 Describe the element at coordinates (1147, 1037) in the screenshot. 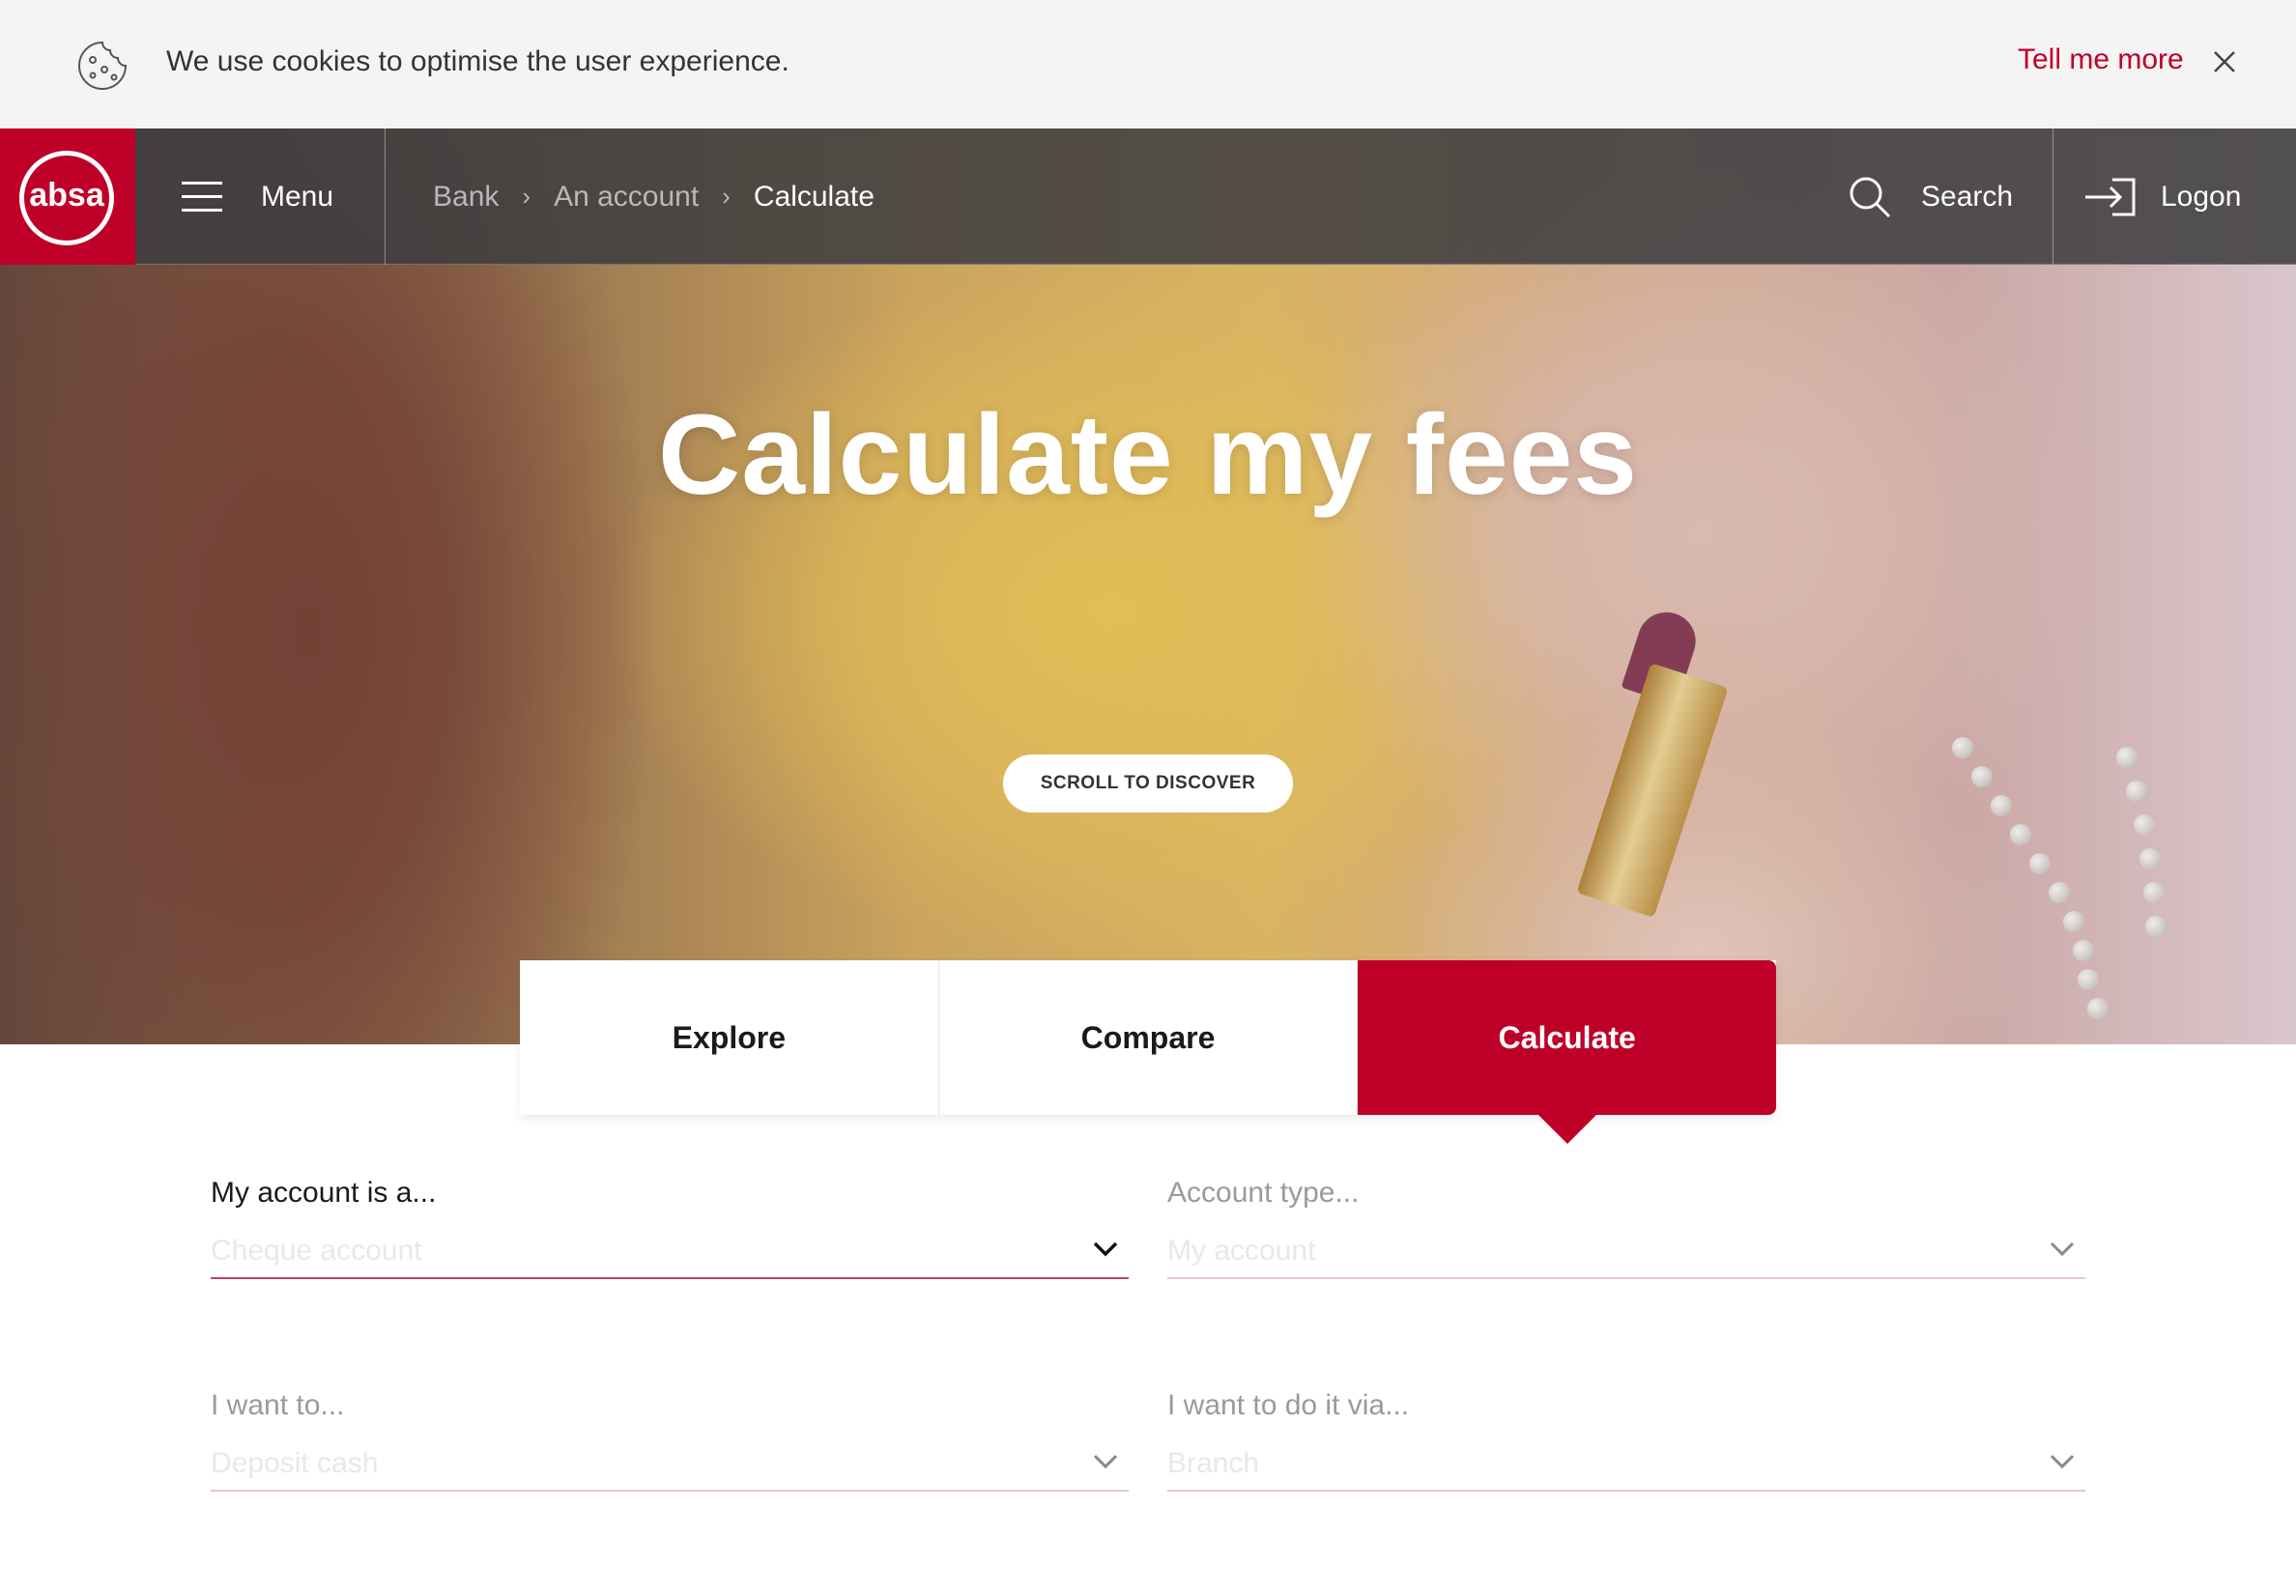

I see `tab-compare: Compare` at that location.